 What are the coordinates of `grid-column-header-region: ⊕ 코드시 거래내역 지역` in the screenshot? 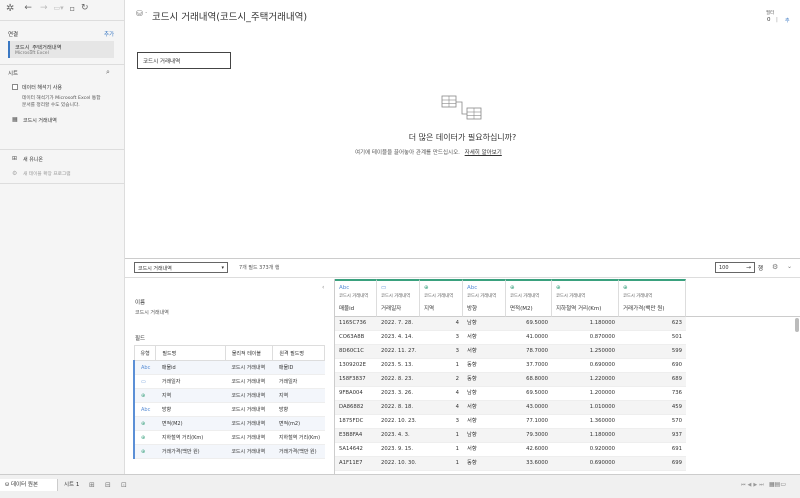 It's located at (441, 298).